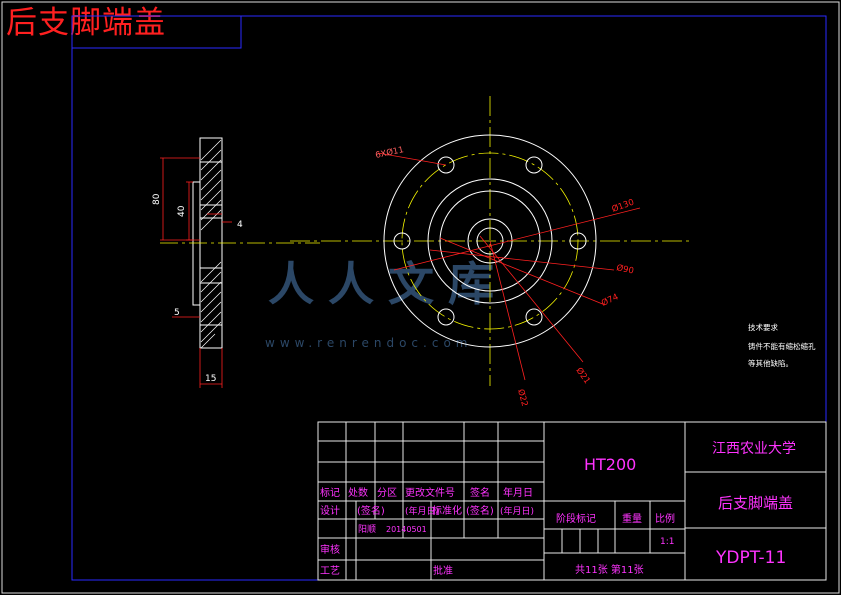  What do you see at coordinates (388, 284) in the screenshot?
I see `watermark-text: 人人文库` at bounding box center [388, 284].